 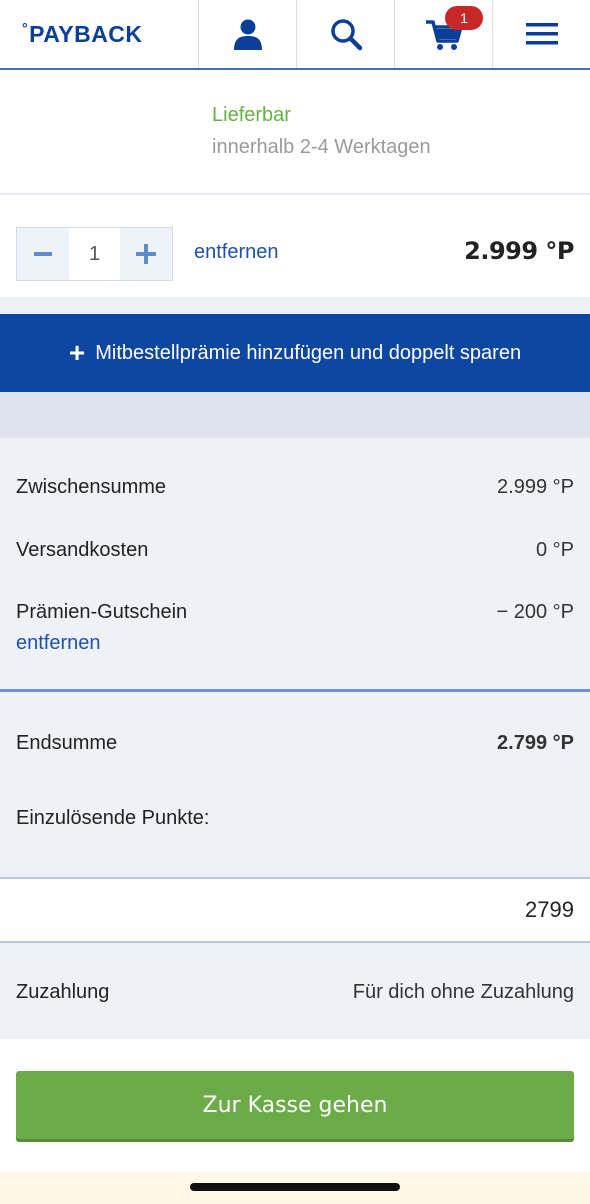 What do you see at coordinates (519, 251) in the screenshot?
I see `item-price: 2.999 °P` at bounding box center [519, 251].